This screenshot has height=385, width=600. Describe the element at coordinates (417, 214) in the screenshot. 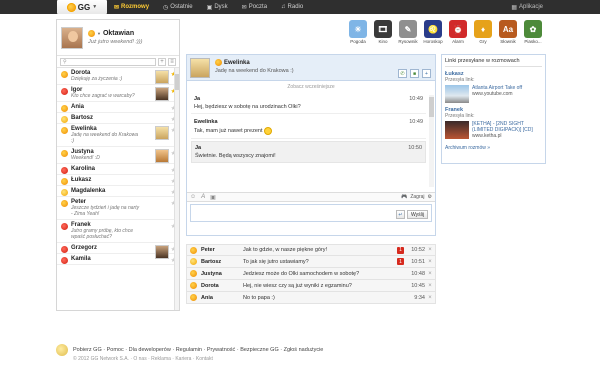

I see `send-button: Wyślij` at that location.